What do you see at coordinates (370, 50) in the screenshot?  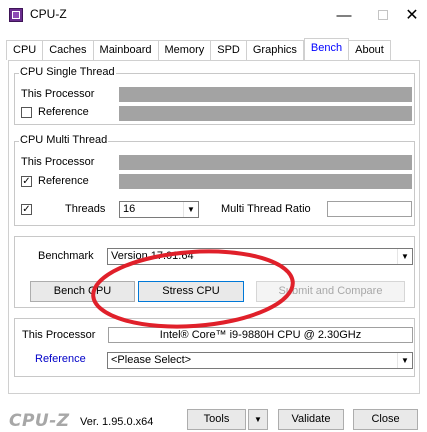 I see `tab-about: About` at bounding box center [370, 50].